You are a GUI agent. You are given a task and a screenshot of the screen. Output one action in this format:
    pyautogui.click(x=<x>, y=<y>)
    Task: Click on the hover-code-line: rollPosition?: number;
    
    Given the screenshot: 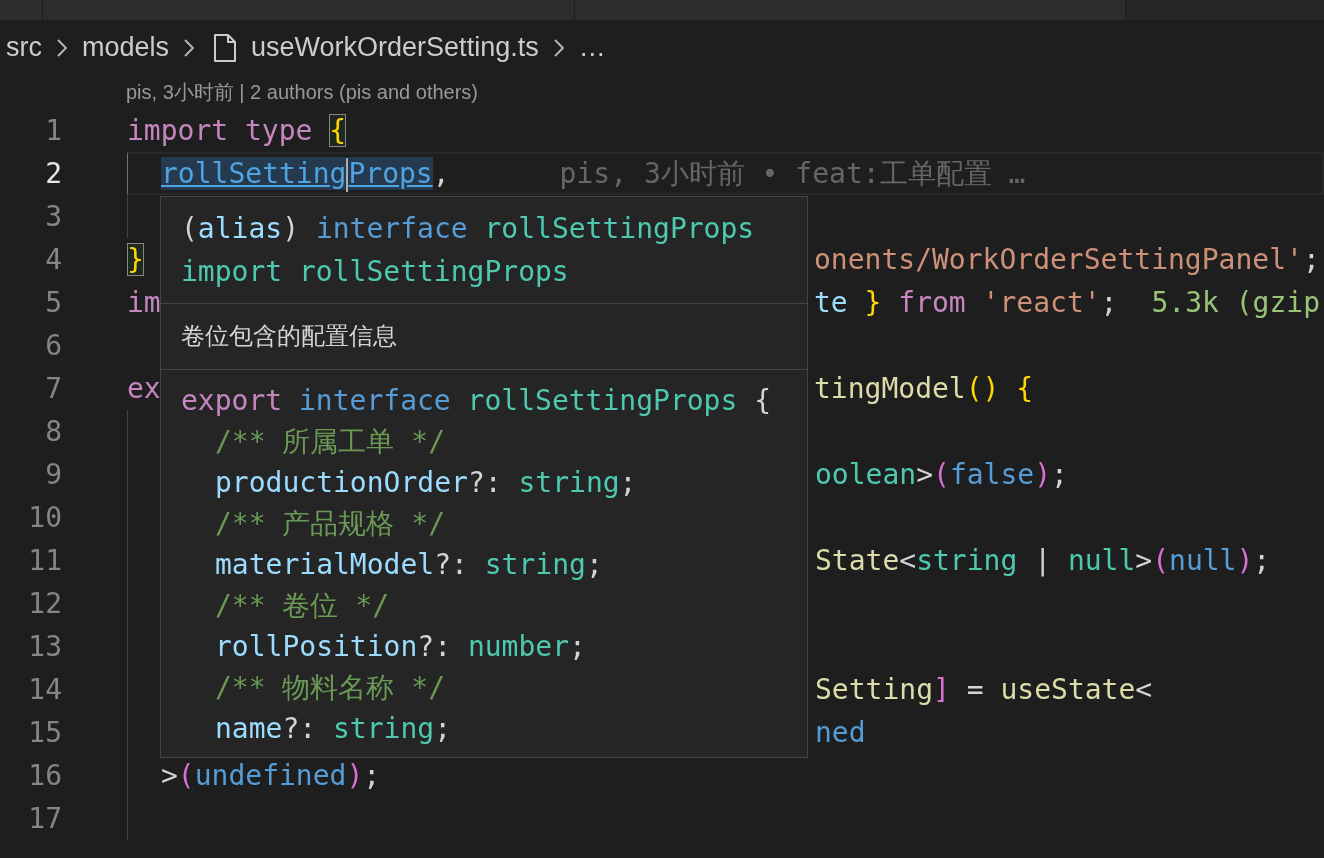 What is the action you would take?
    pyautogui.click(x=400, y=647)
    